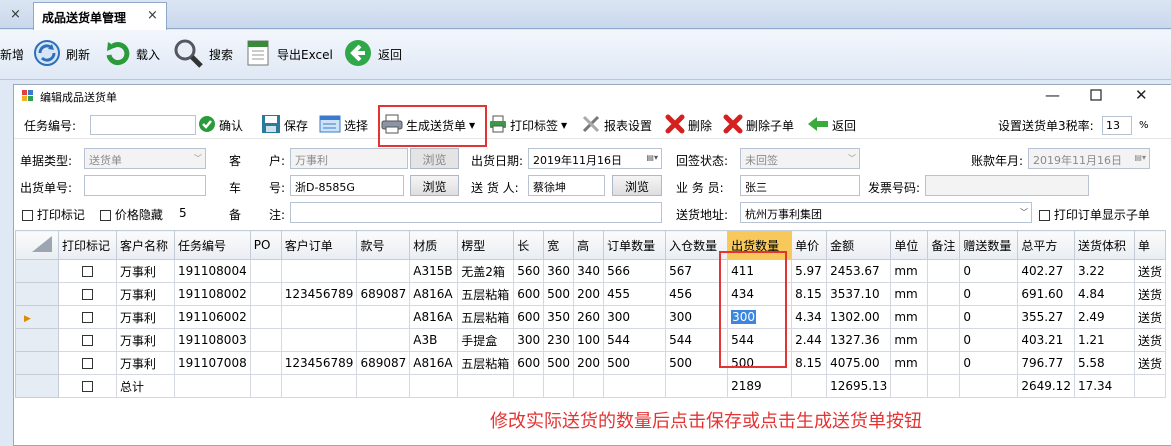  Describe the element at coordinates (1089, 158) in the screenshot. I see `account-month-picker: 2019年11月16日 ▤▾` at that location.